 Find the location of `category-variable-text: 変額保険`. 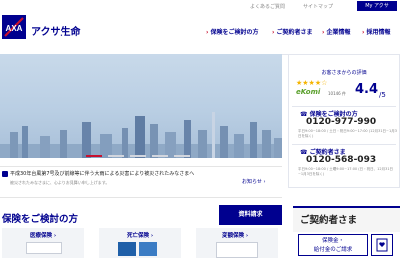

category-variable-text: 変額保険 is located at coordinates (233, 236).